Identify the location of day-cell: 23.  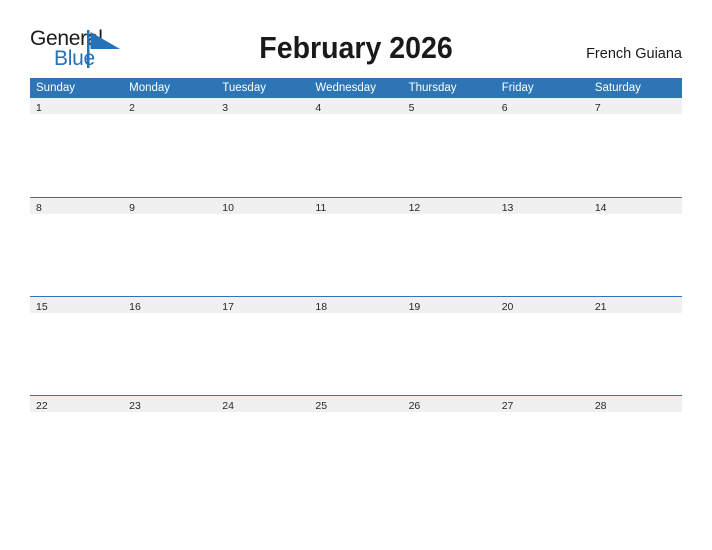
(170, 444).